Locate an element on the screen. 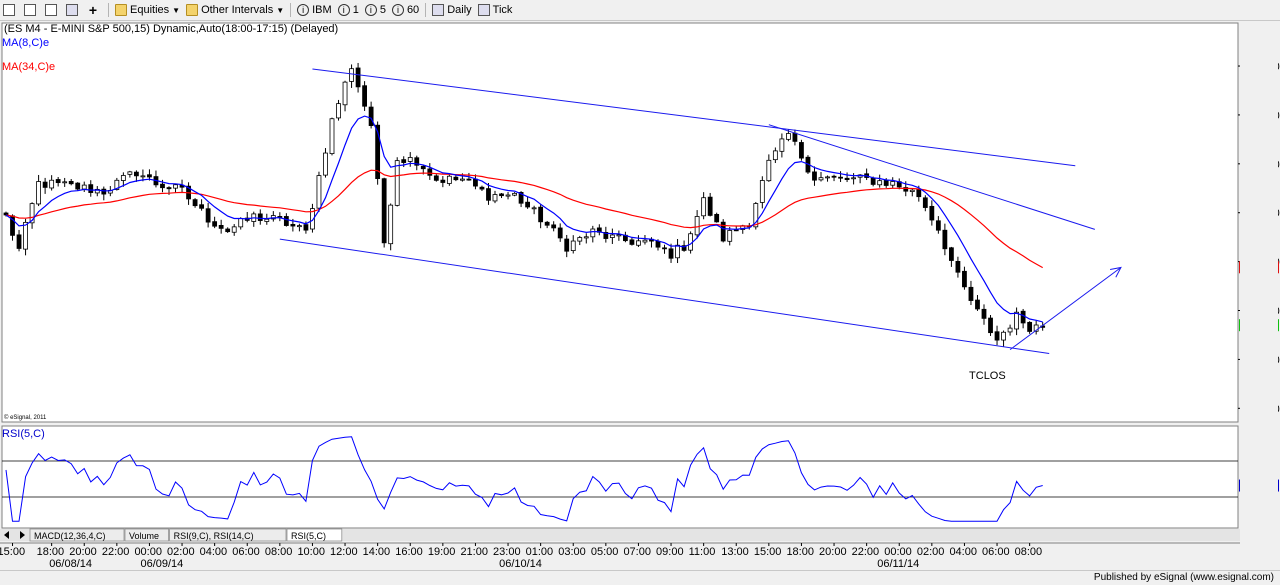 Image resolution: width=1280 pixels, height=585 pixels. time-tick-label: 02:00 is located at coordinates (181, 552).